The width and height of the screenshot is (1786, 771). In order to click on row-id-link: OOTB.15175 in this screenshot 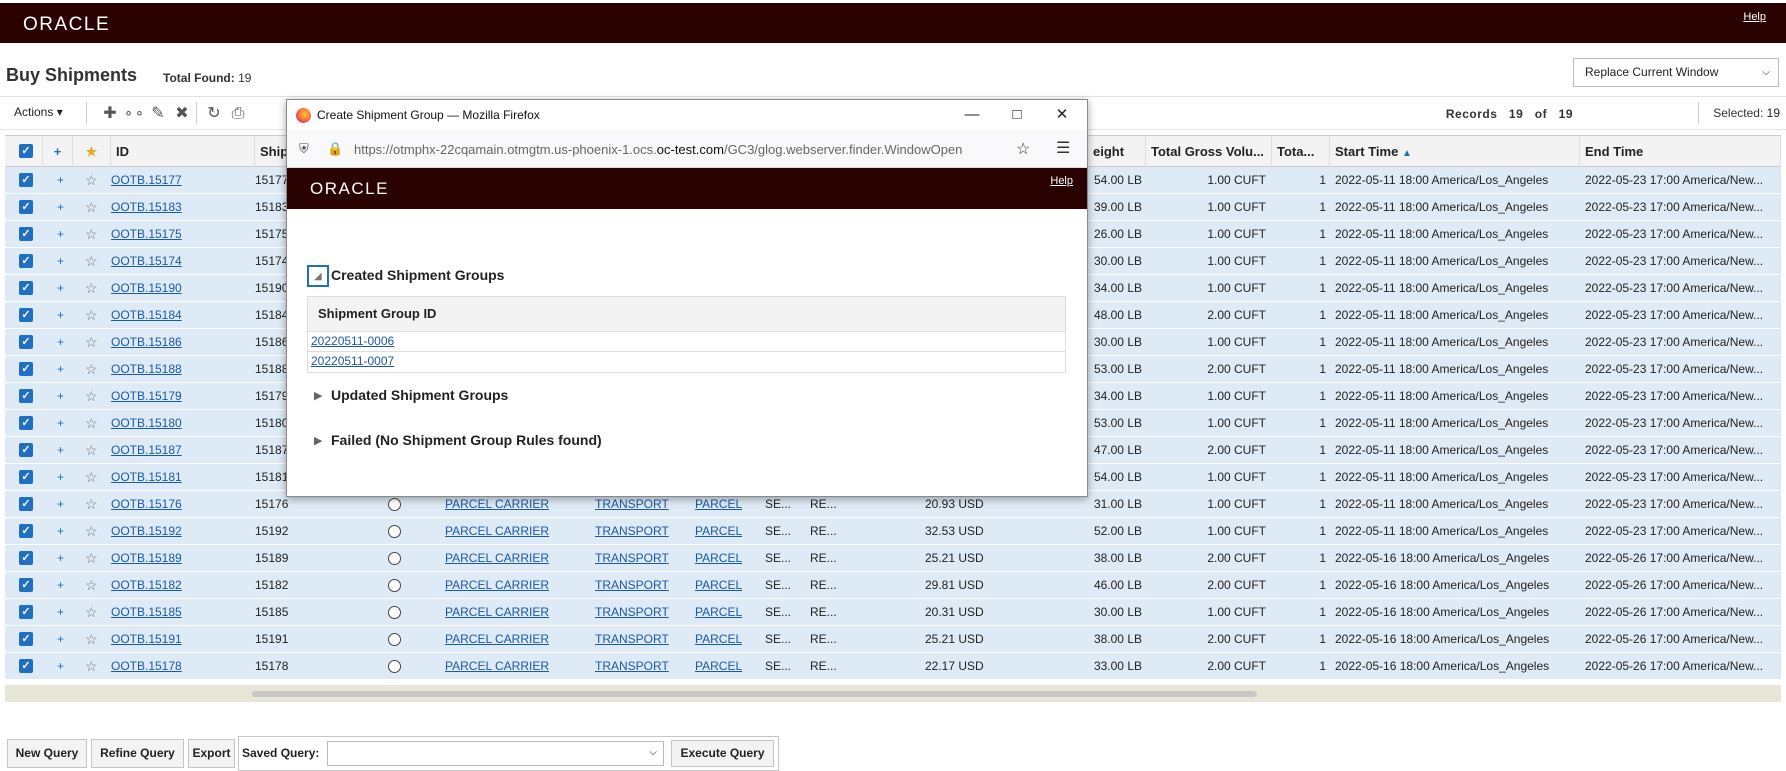, I will do `click(171, 234)`.